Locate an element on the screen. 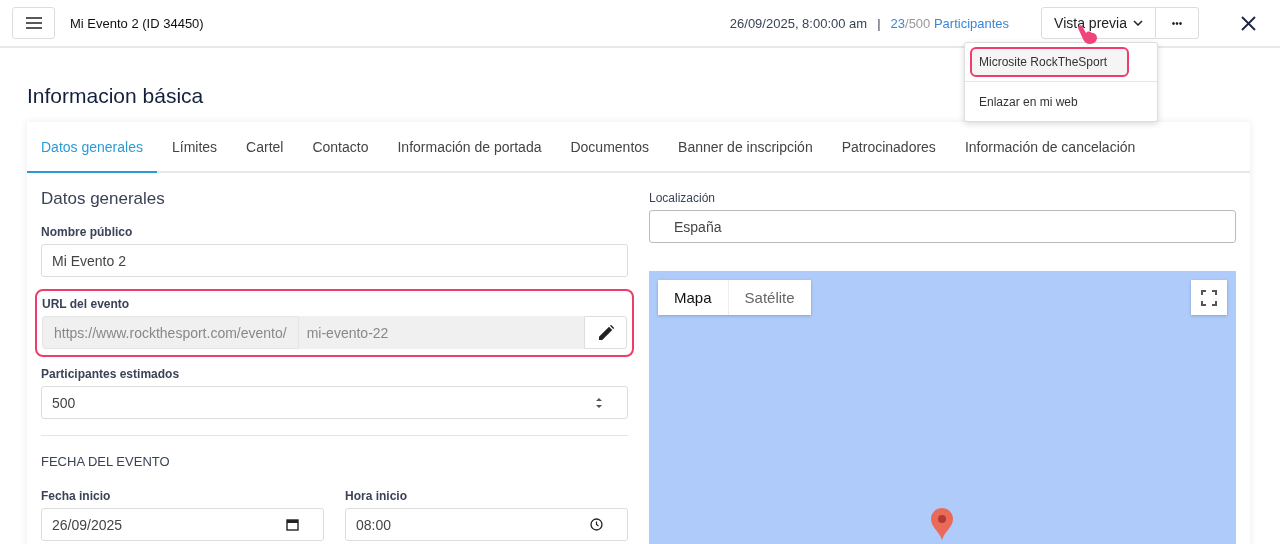  tab: Banner de inscripción is located at coordinates (745, 146).